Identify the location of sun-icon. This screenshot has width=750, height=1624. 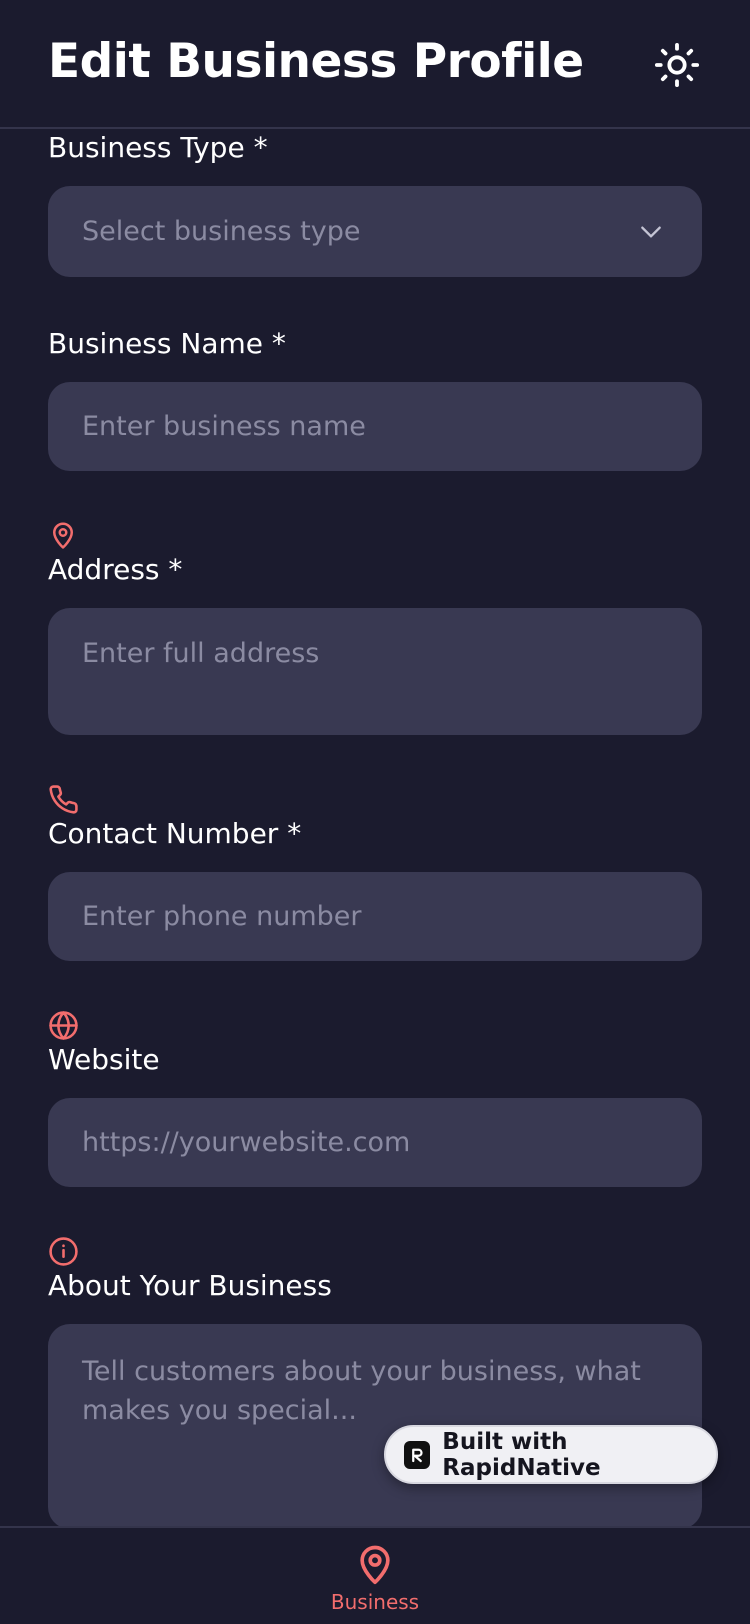
(677, 65).